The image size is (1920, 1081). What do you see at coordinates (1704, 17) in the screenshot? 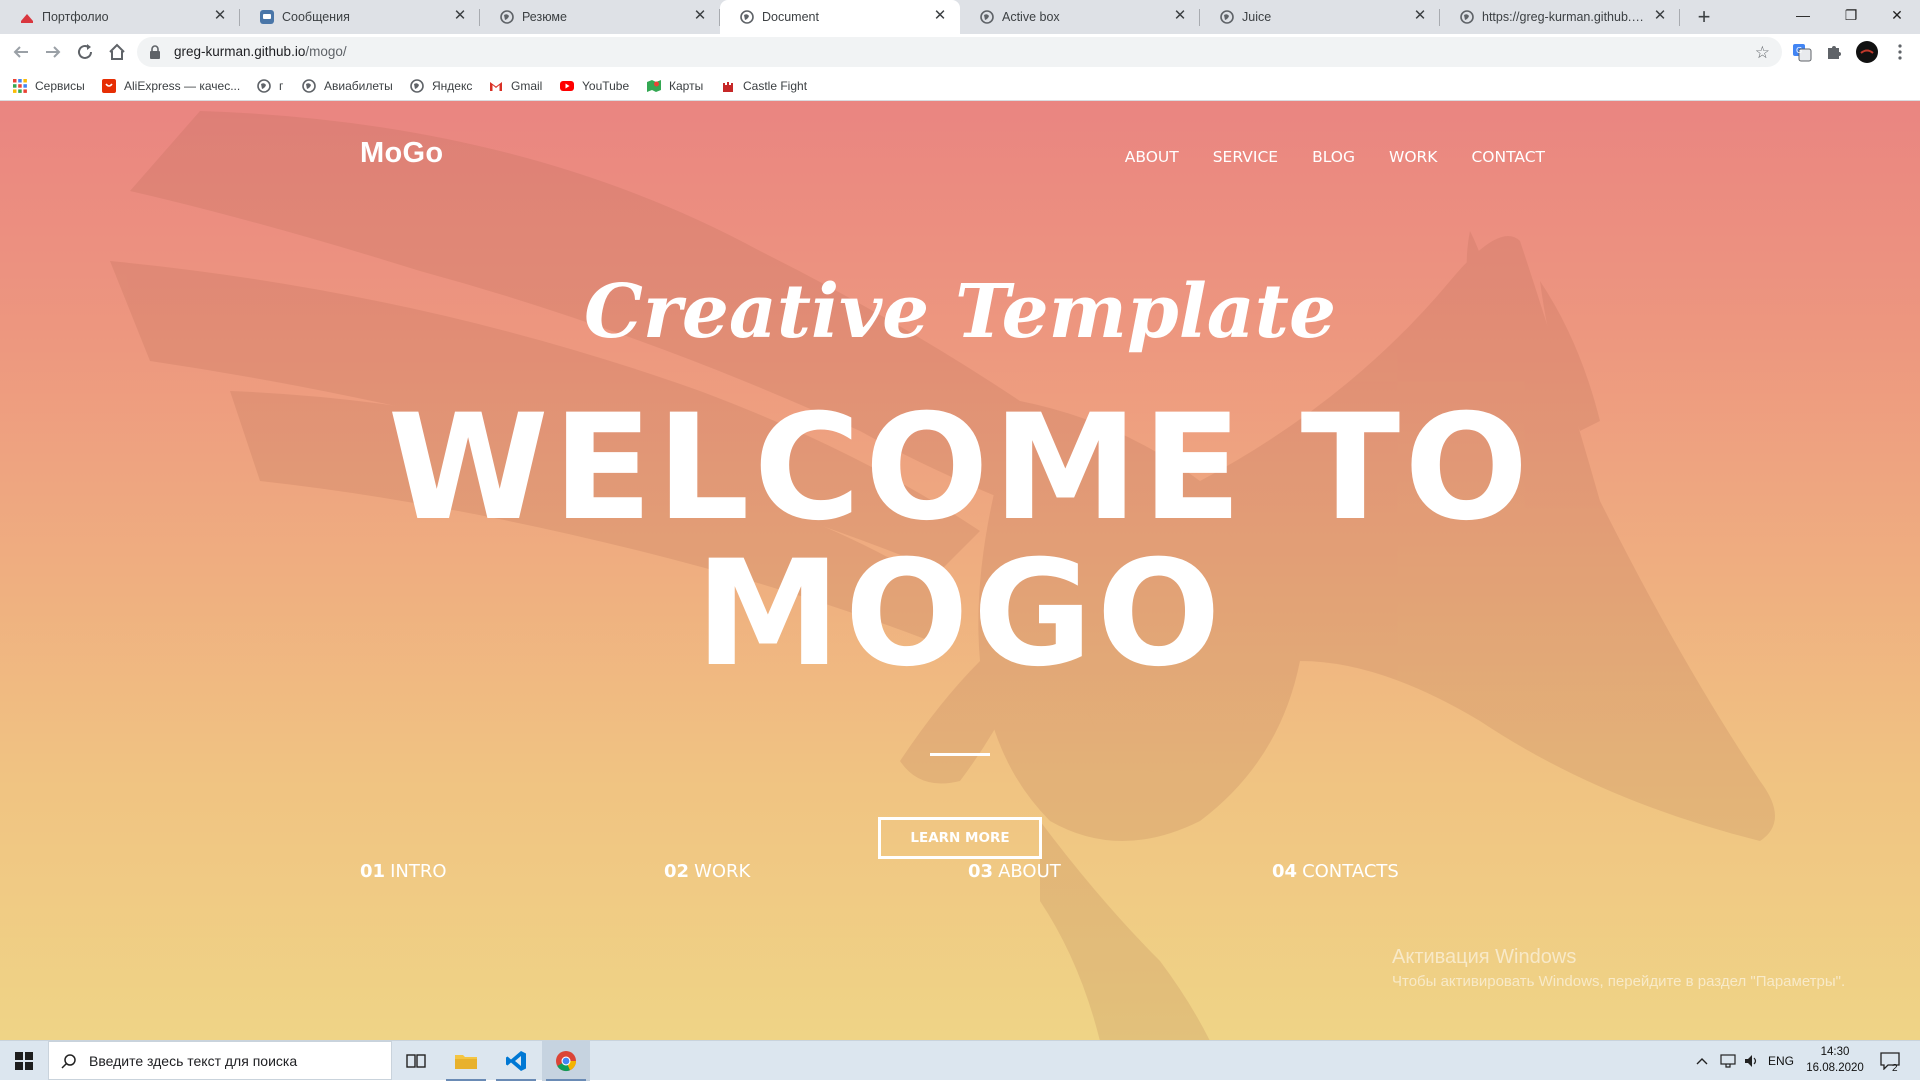
I see `new-tab-plus-icon: +` at bounding box center [1704, 17].